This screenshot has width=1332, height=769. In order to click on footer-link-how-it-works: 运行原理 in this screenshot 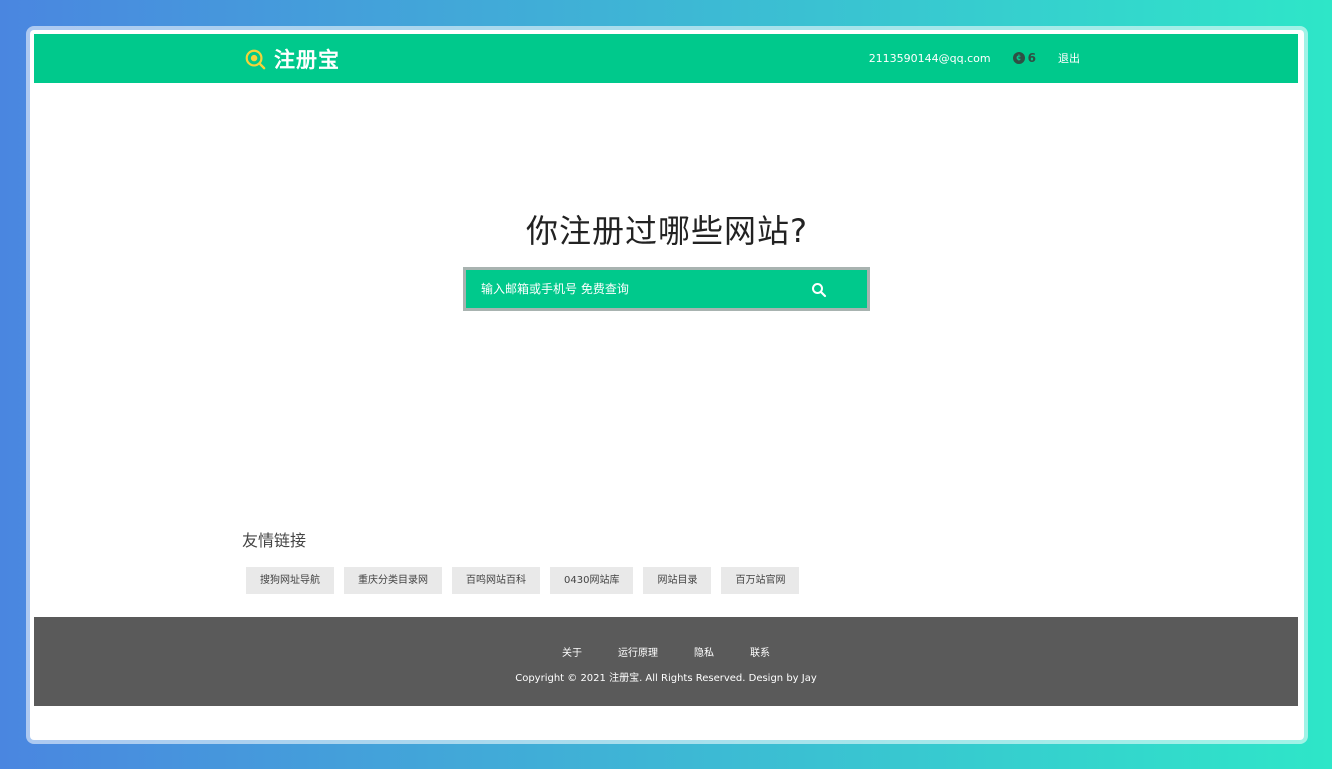, I will do `click(638, 651)`.